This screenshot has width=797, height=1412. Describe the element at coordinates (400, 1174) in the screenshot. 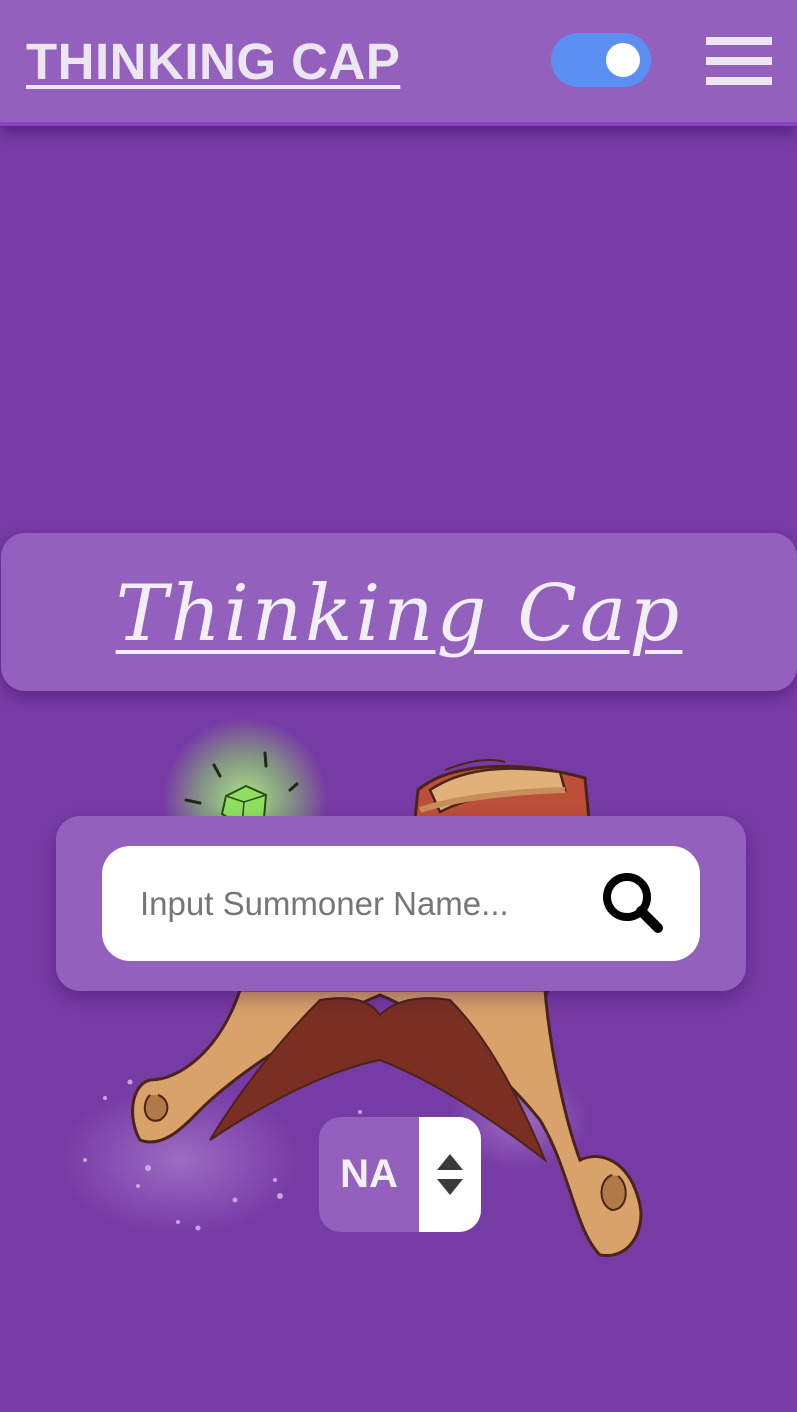

I see `region-select: NA` at that location.